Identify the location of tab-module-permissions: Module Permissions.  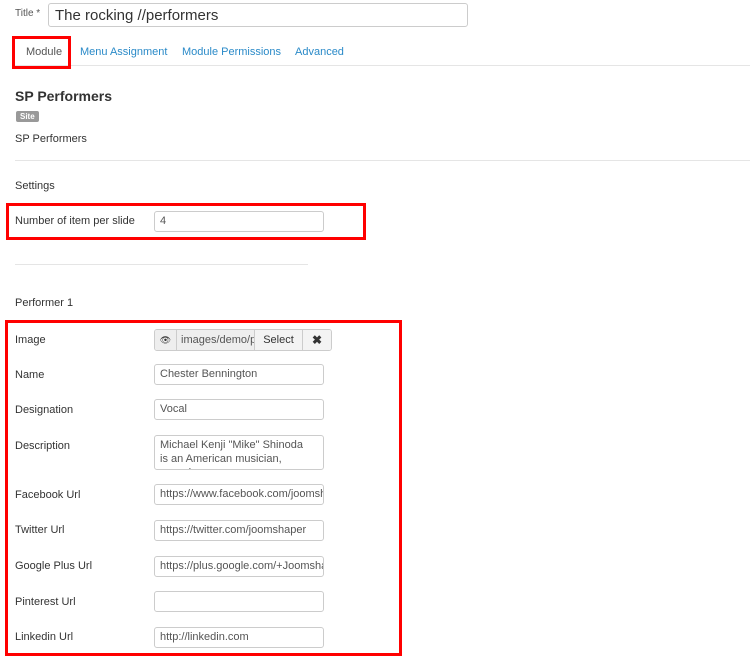
(231, 52).